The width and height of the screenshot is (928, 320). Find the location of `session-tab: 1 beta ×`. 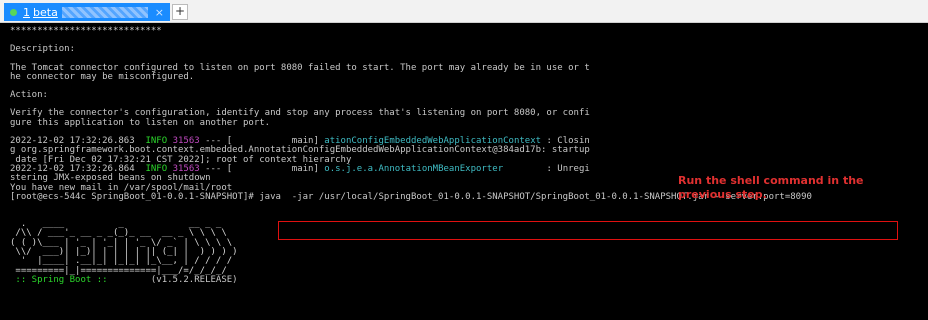

session-tab: 1 beta × is located at coordinates (87, 12).